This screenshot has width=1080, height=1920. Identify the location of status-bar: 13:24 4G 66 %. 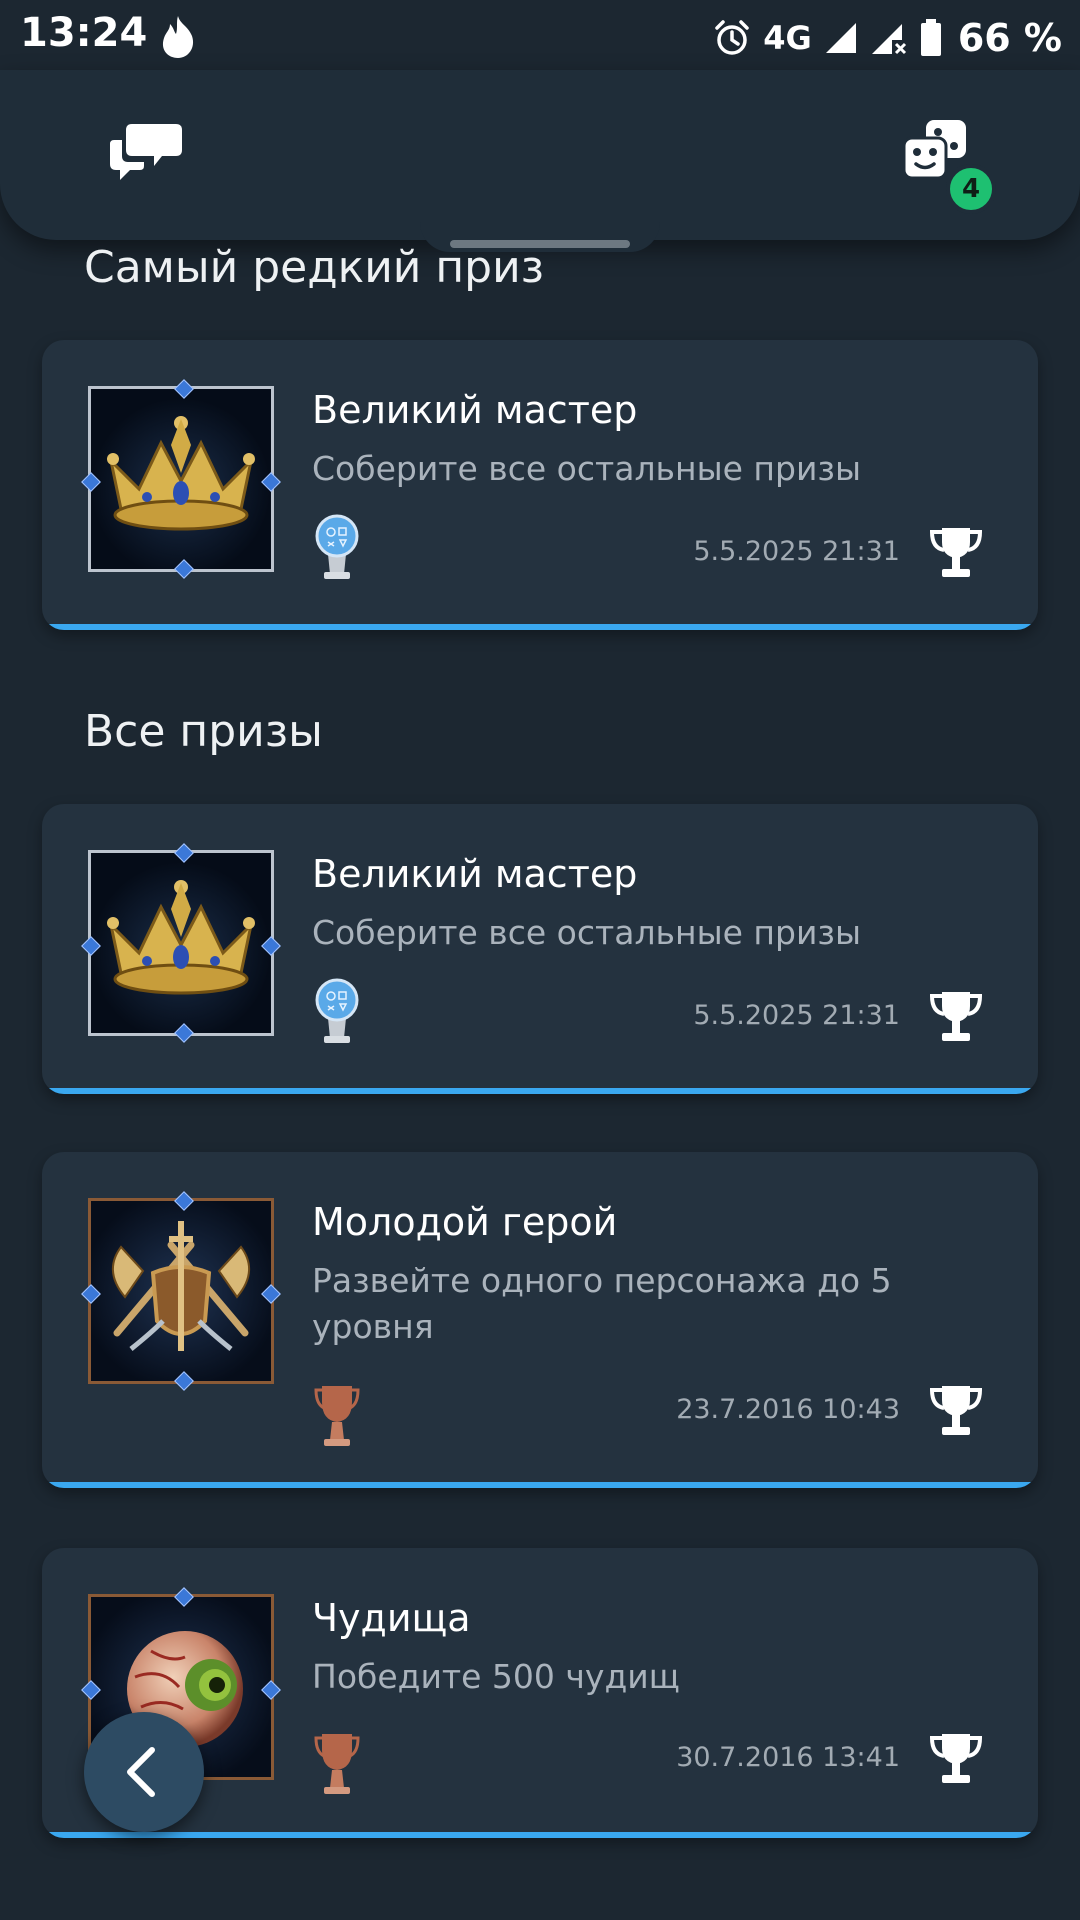
(540, 38).